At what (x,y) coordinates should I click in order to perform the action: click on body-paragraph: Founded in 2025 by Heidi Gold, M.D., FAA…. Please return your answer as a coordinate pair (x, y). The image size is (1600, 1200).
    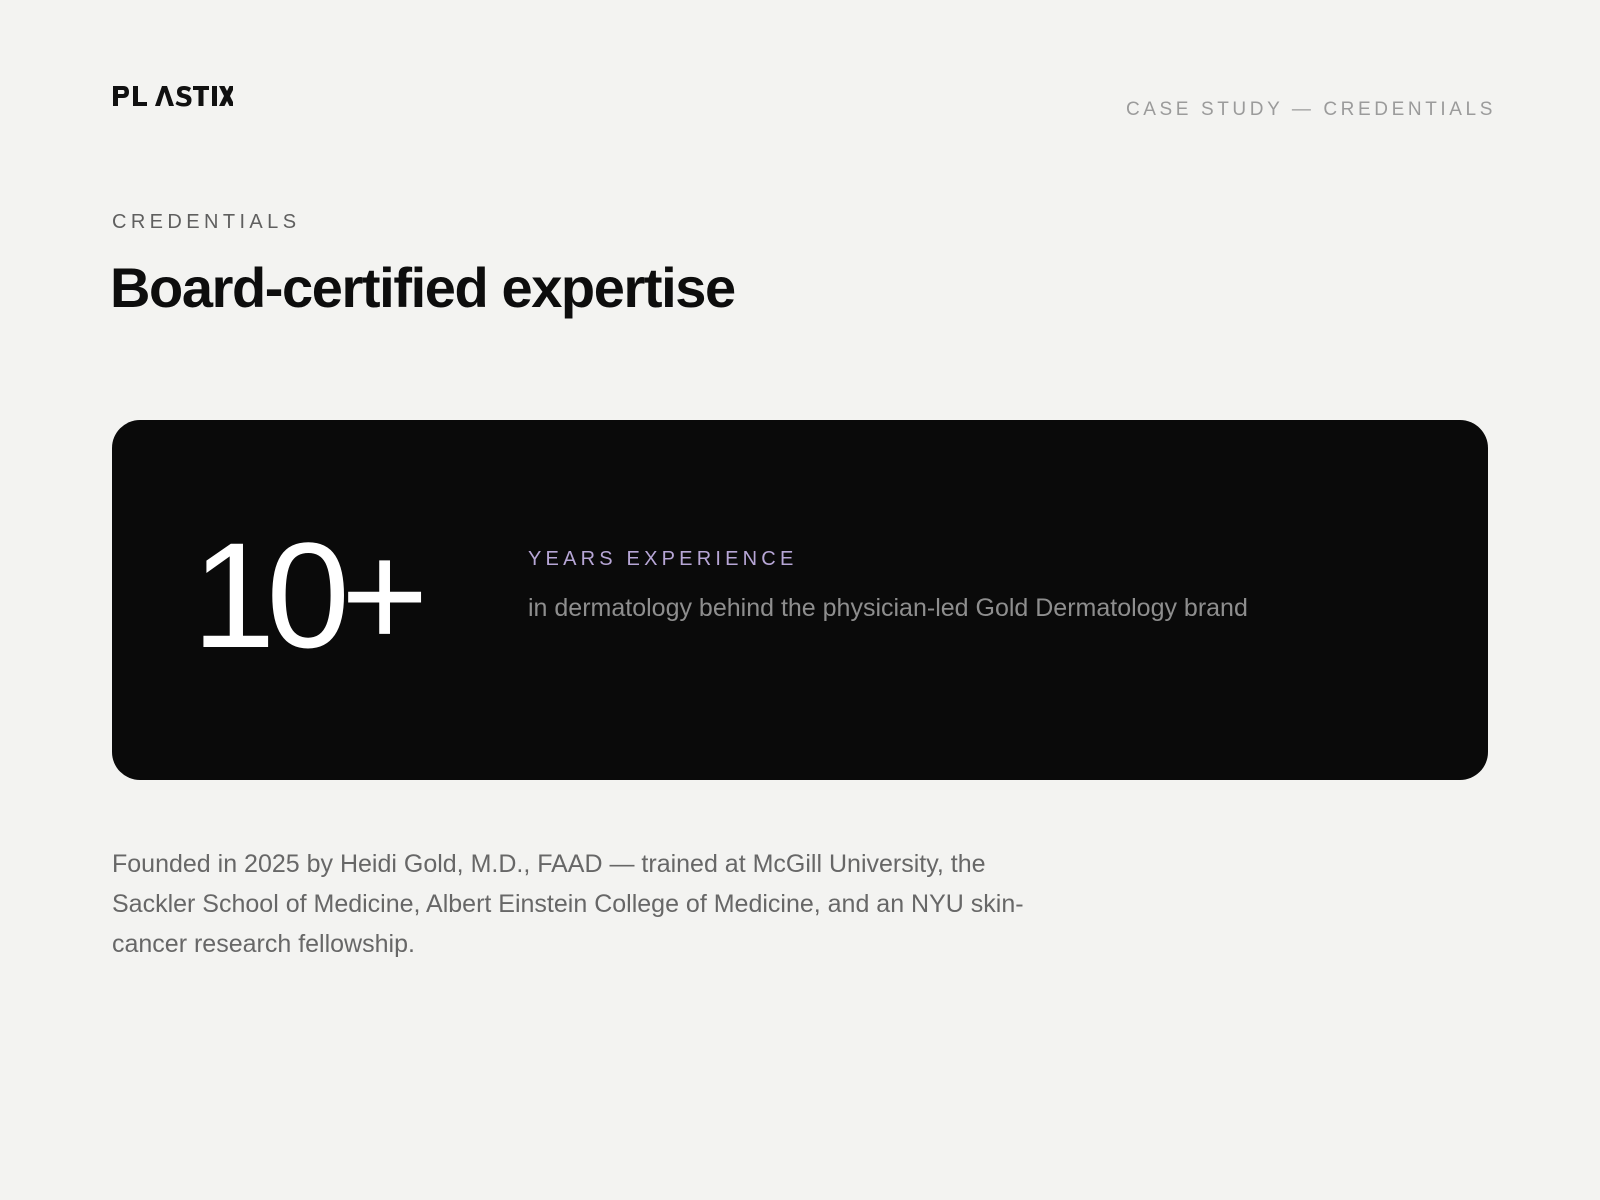
    Looking at the image, I should click on (568, 904).